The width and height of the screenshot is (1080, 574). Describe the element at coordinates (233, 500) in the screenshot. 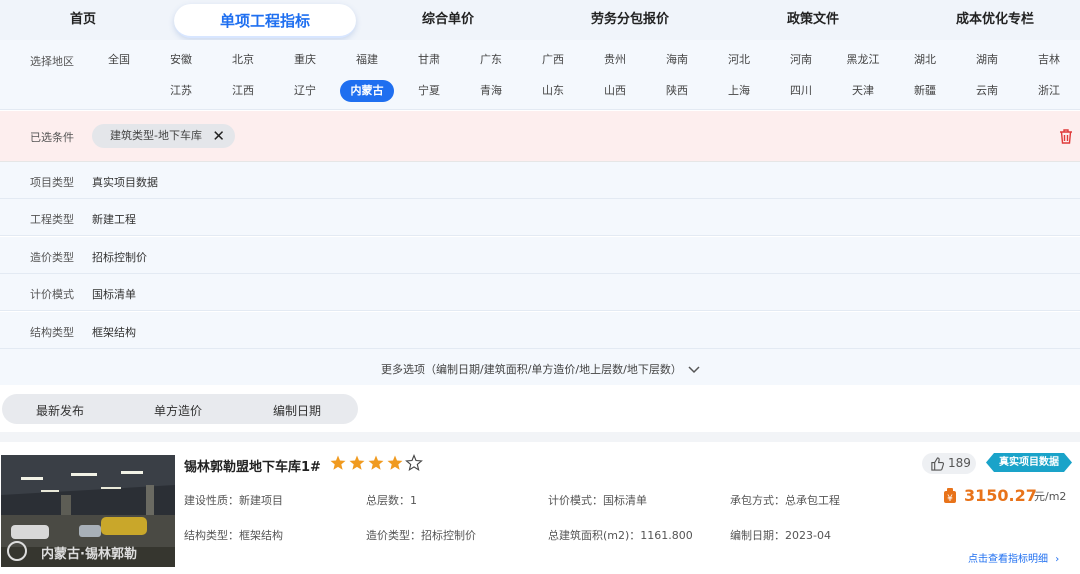

I see `meta-nature: 建设性质：新建项目` at that location.